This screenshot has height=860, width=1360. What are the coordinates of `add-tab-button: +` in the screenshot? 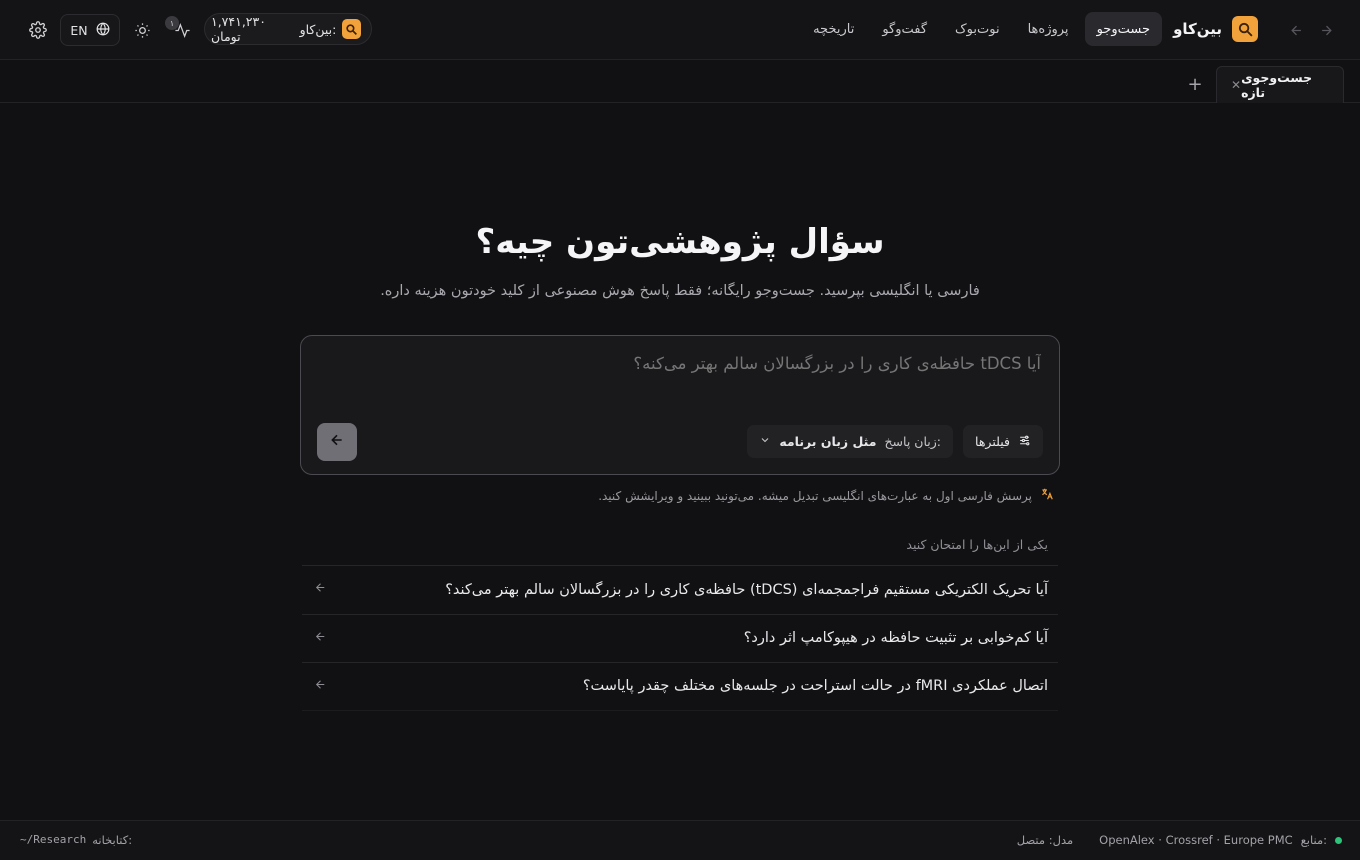 It's located at (1195, 84).